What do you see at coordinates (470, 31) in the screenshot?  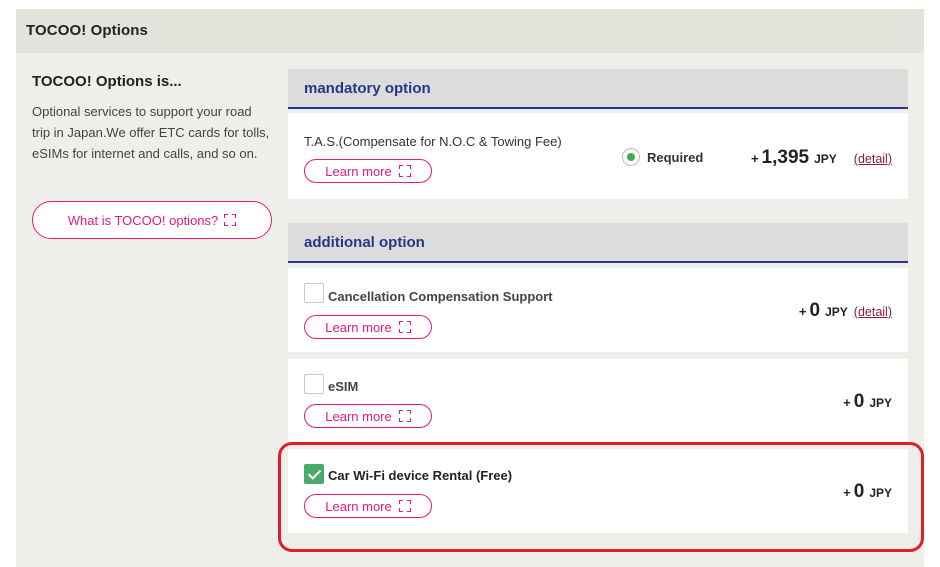 I see `panel-header: TOCOO! Options` at bounding box center [470, 31].